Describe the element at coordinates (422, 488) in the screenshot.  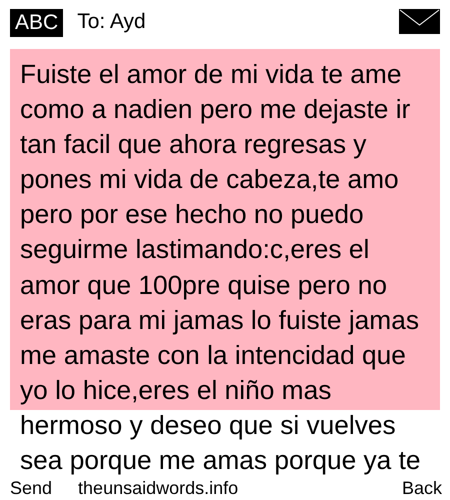
I see `back-softkey: Back` at that location.